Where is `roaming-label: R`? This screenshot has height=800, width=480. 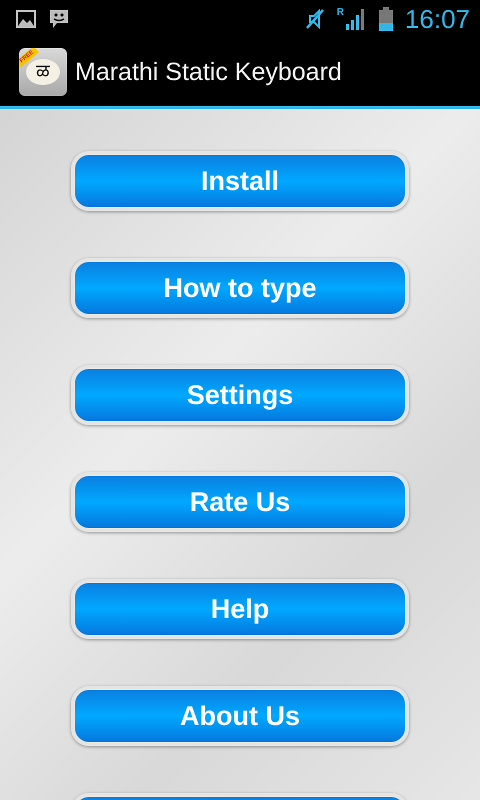 roaming-label: R is located at coordinates (340, 13).